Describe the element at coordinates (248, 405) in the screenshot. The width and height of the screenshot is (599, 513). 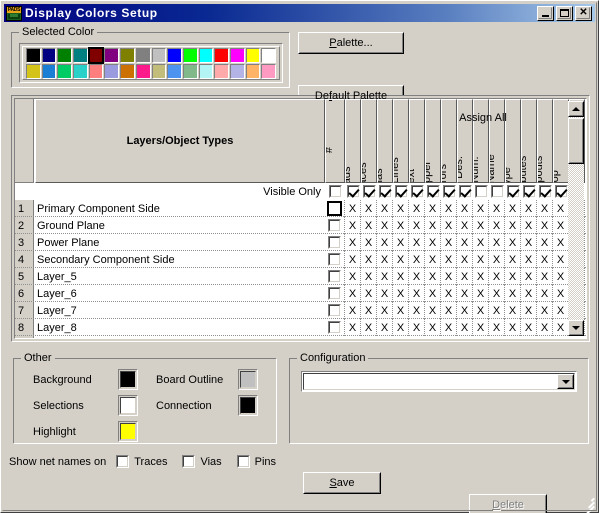
I see `connection-color-swatch` at that location.